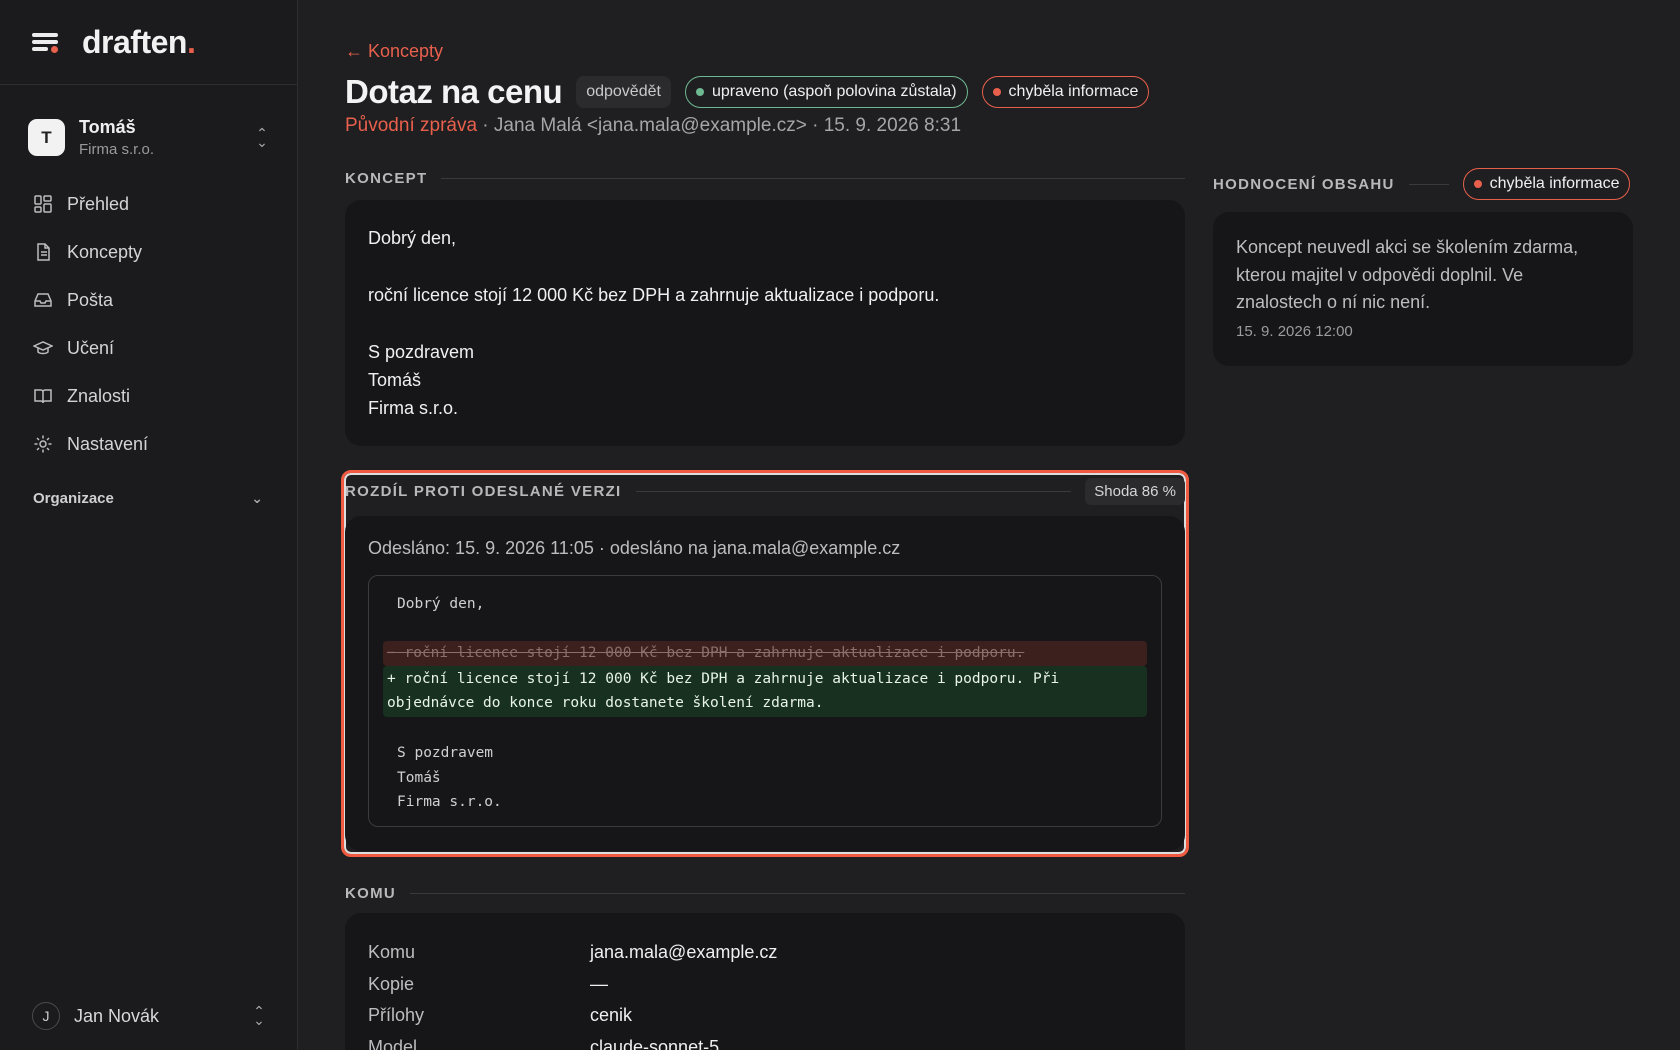 The height and width of the screenshot is (1050, 1680). Describe the element at coordinates (43, 444) in the screenshot. I see `gear-icon` at that location.